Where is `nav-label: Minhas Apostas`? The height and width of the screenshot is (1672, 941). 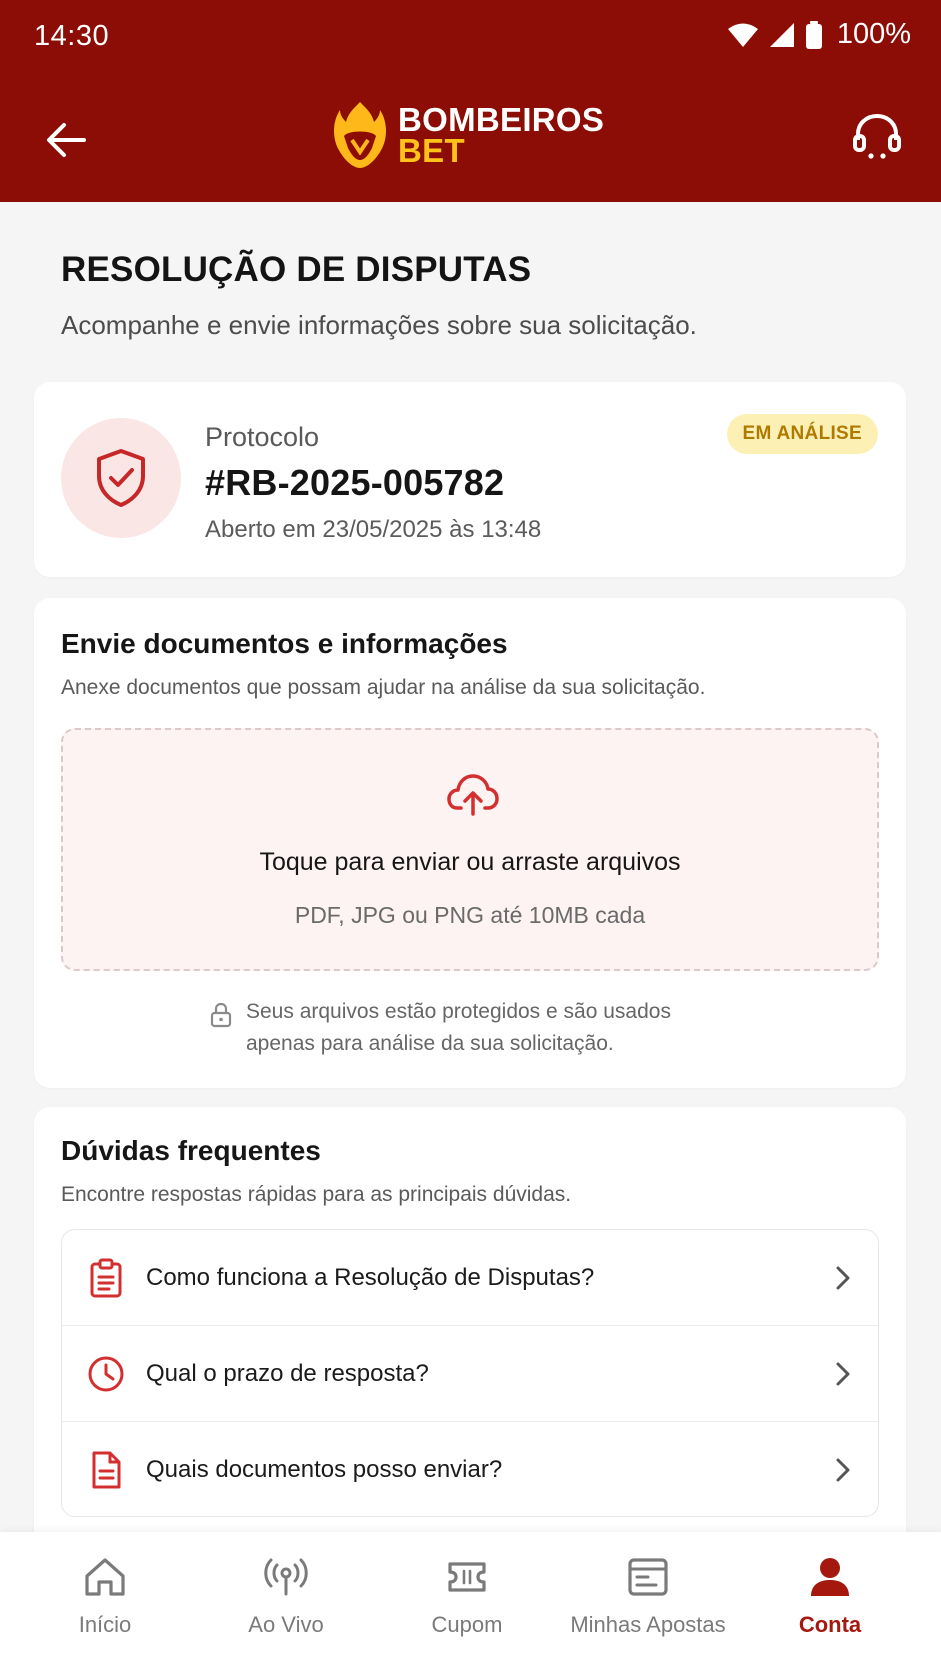 nav-label: Minhas Apostas is located at coordinates (648, 1624).